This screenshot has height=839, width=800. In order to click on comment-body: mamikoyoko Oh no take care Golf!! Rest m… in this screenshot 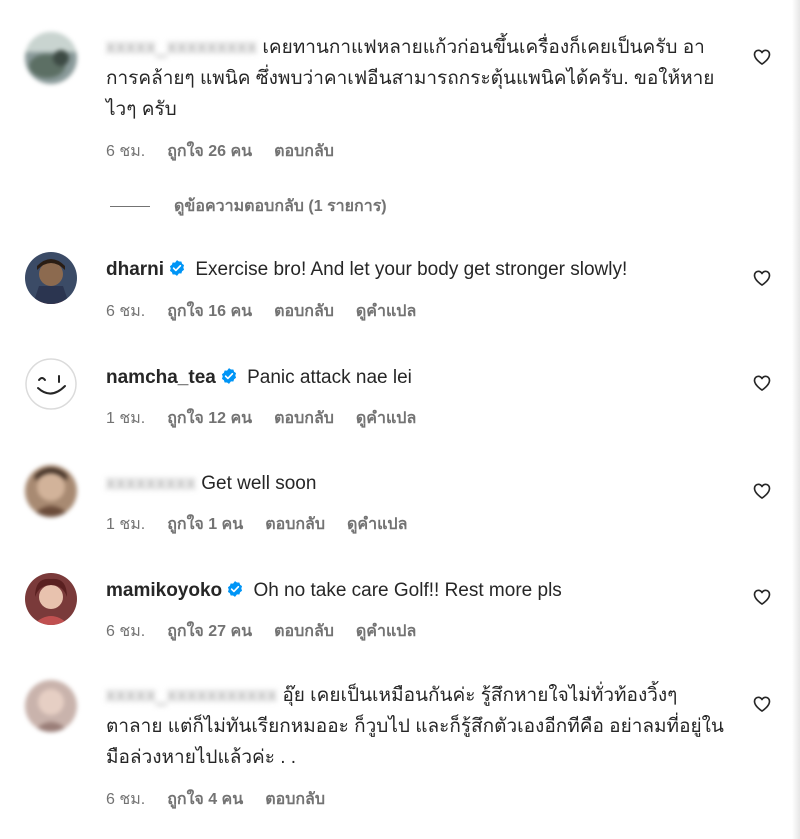, I will do `click(415, 590)`.